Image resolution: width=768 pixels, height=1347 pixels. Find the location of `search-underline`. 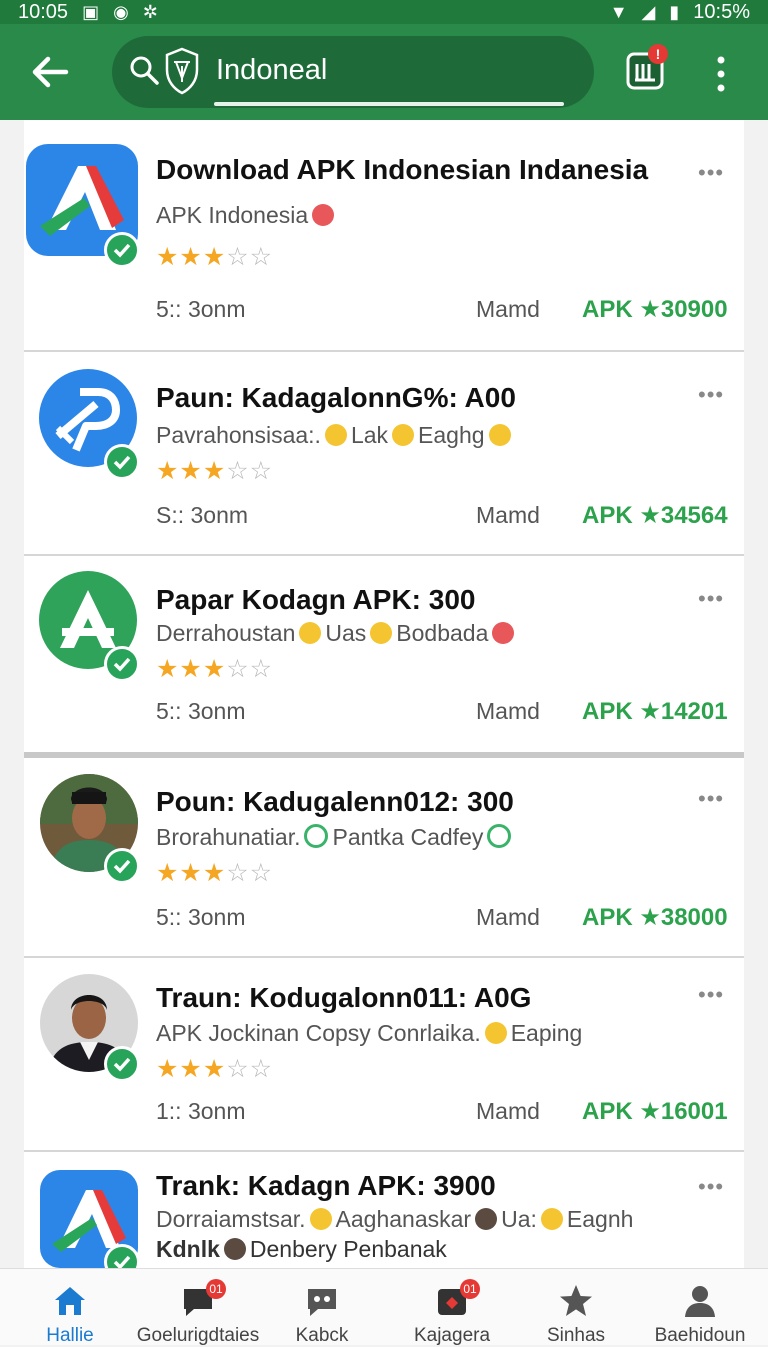

search-underline is located at coordinates (389, 104).